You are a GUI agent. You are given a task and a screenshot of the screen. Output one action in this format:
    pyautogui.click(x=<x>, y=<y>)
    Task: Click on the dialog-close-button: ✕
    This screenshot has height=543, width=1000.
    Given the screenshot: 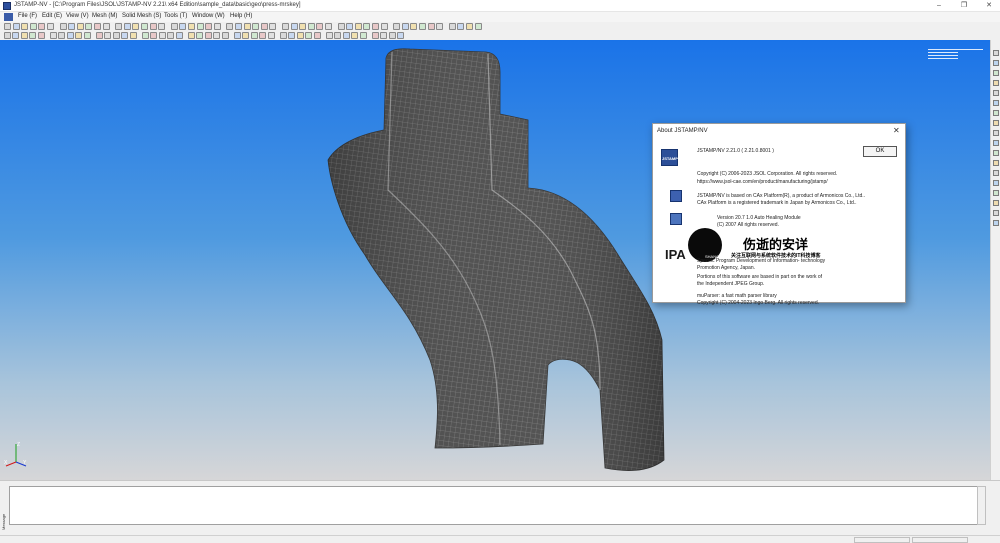 What is the action you would take?
    pyautogui.click(x=896, y=130)
    